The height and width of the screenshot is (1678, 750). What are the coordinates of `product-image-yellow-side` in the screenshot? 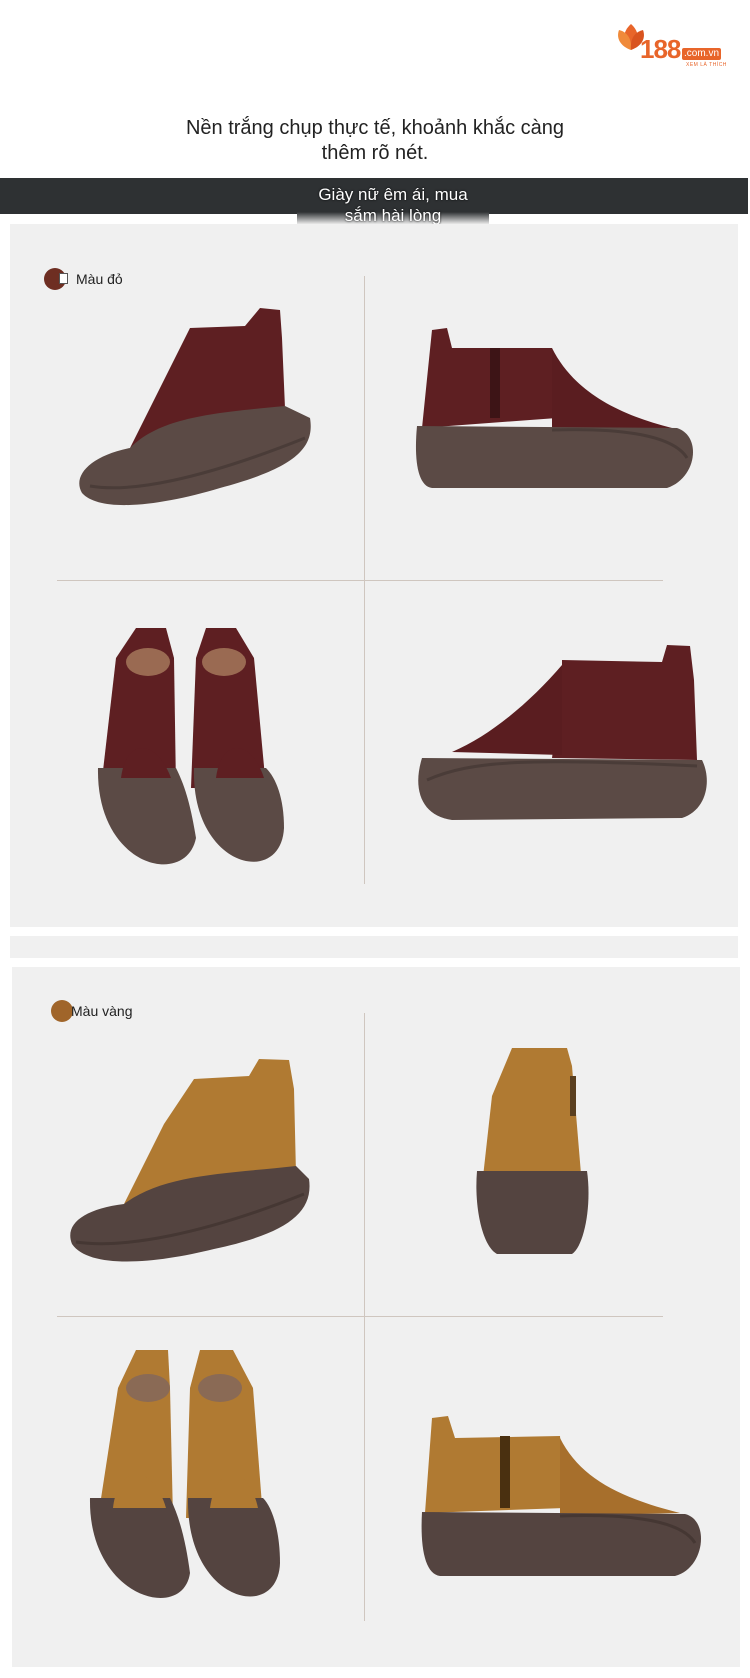 It's located at (561, 1496).